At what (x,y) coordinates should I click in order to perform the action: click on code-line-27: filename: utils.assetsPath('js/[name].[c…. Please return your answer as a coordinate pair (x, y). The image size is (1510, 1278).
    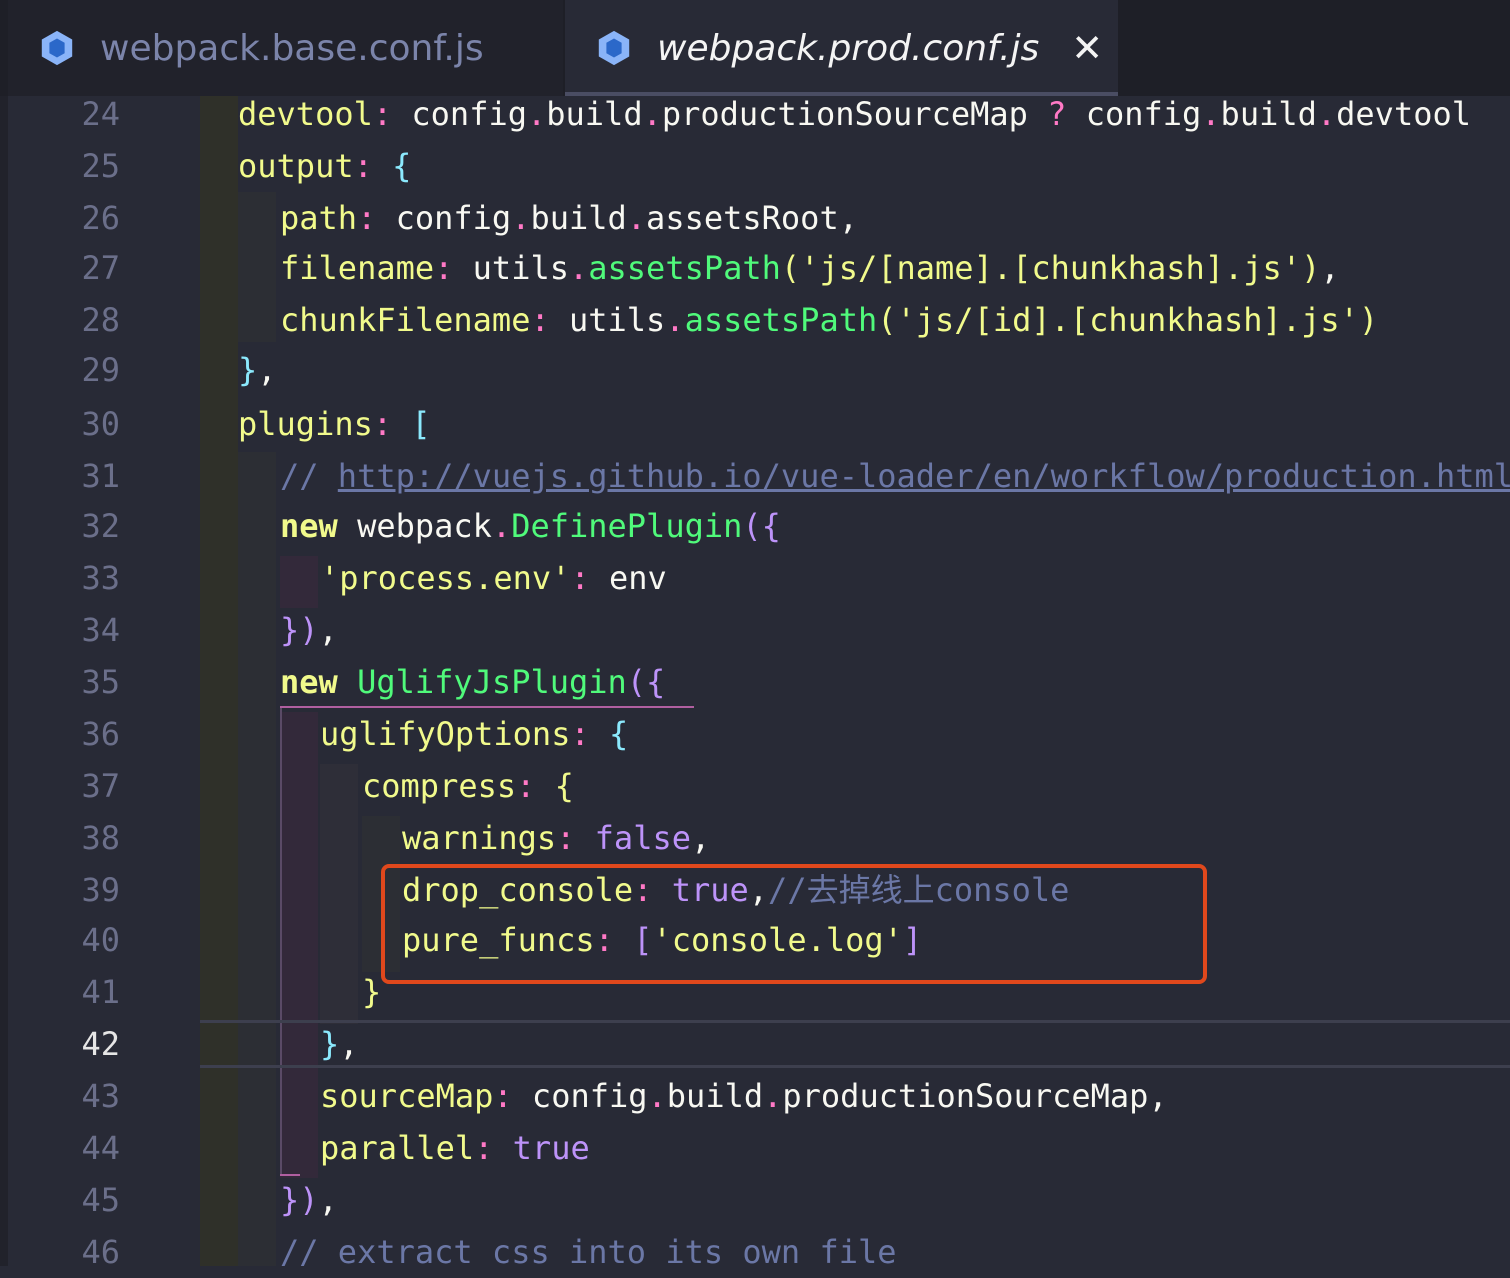
    Looking at the image, I should click on (810, 268).